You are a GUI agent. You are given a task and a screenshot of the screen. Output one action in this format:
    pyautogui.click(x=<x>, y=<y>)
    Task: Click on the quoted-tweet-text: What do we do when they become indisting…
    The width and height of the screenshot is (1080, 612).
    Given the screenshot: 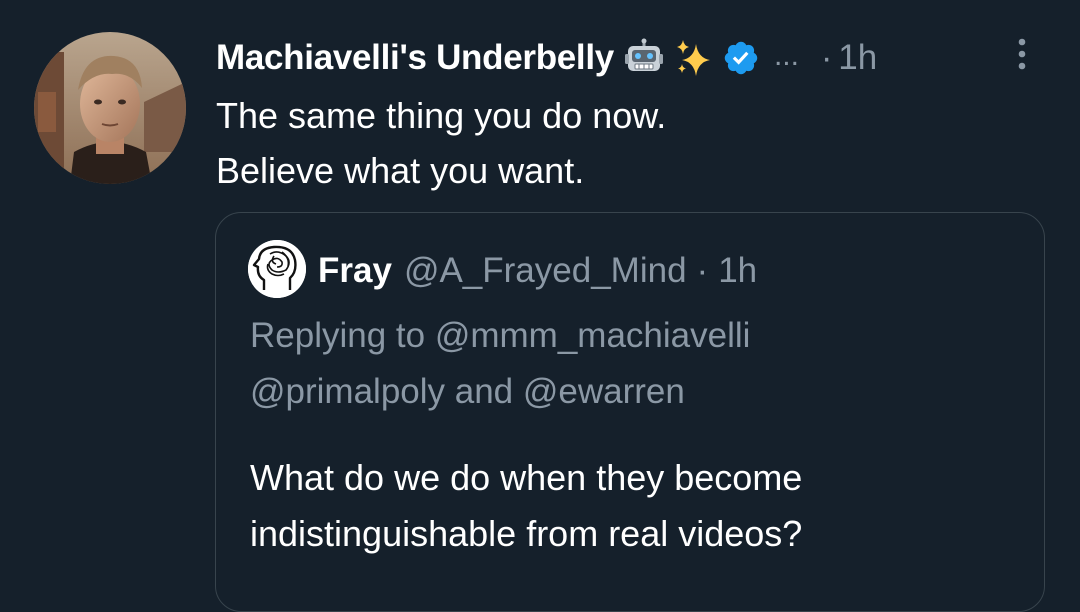 What is the action you would take?
    pyautogui.click(x=526, y=506)
    